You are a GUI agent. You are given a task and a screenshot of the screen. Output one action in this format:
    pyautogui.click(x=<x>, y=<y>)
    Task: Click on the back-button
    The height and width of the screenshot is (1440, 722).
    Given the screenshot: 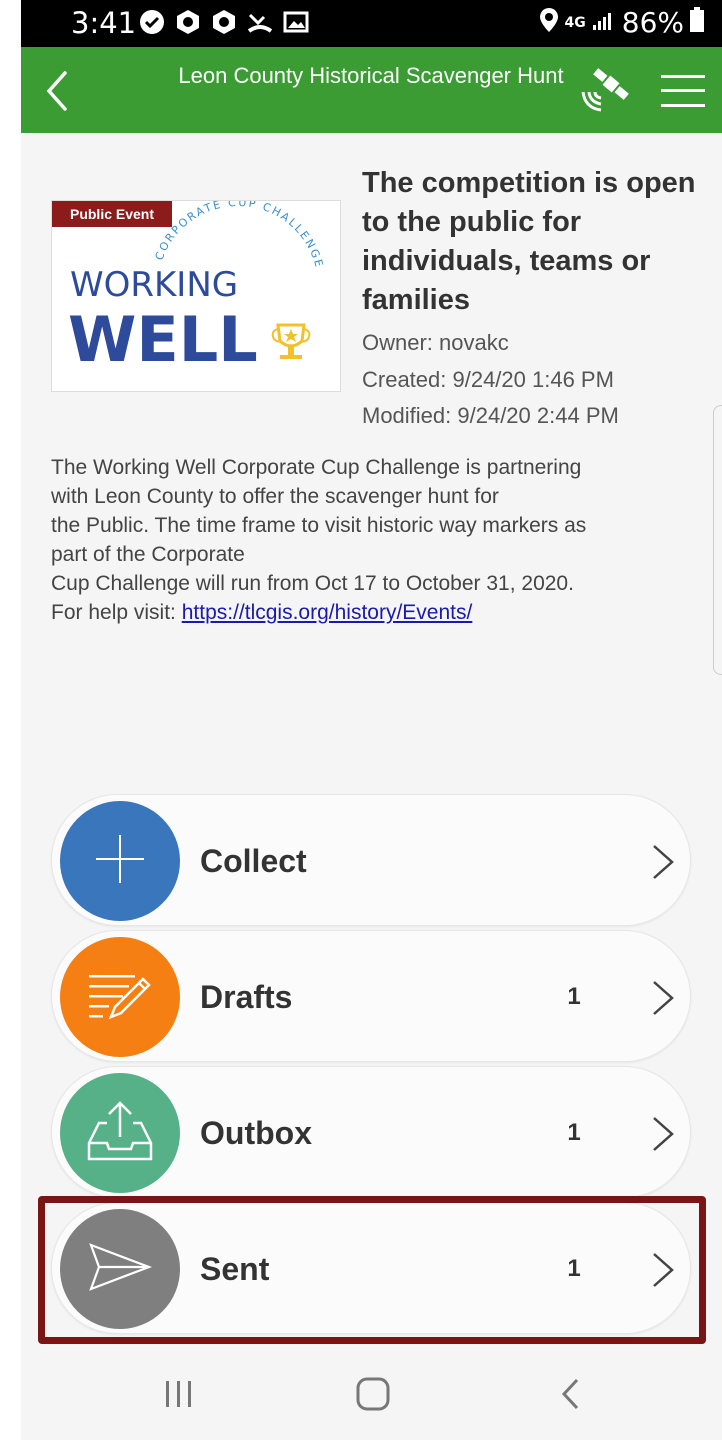 What is the action you would take?
    pyautogui.click(x=59, y=91)
    